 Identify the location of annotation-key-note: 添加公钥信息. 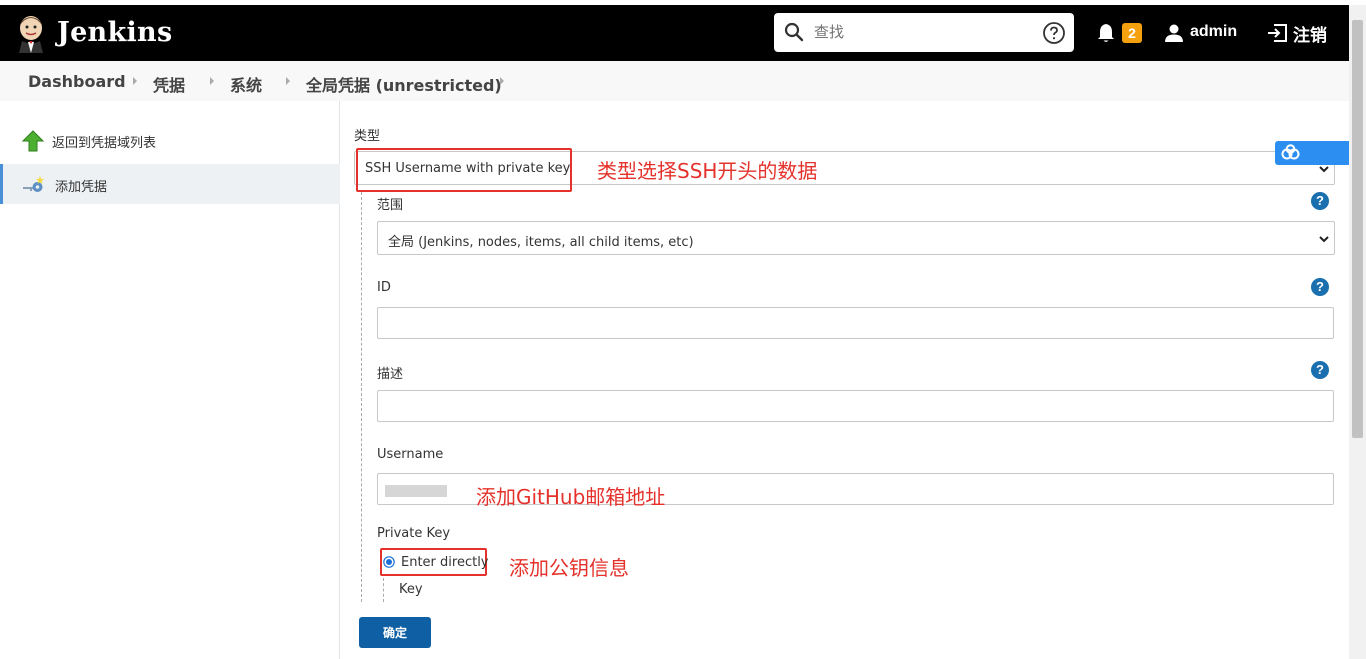
(569, 568).